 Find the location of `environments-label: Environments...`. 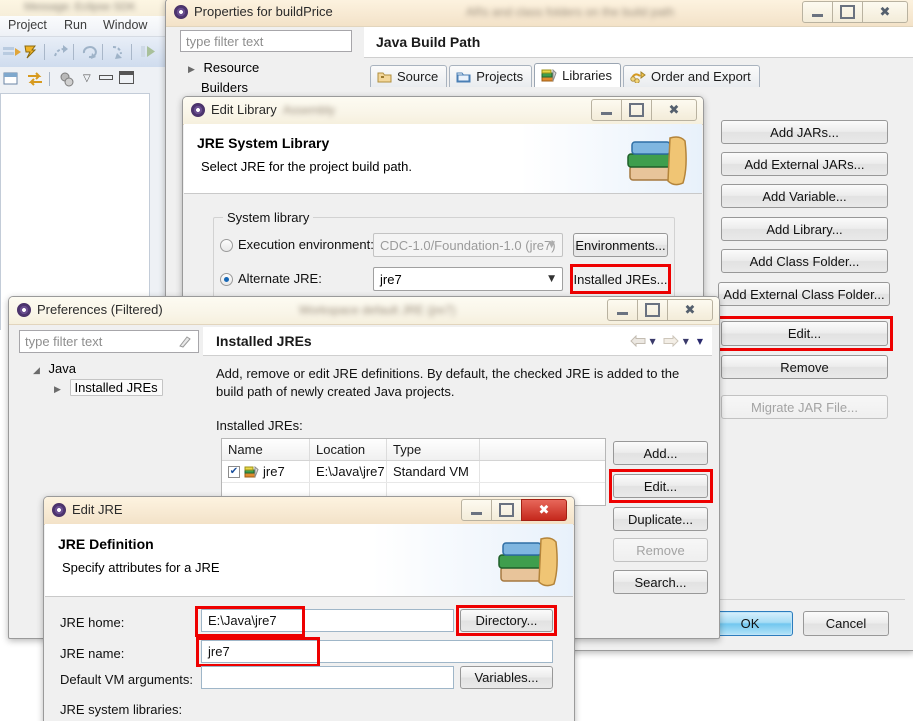

environments-label: Environments... is located at coordinates (620, 245).